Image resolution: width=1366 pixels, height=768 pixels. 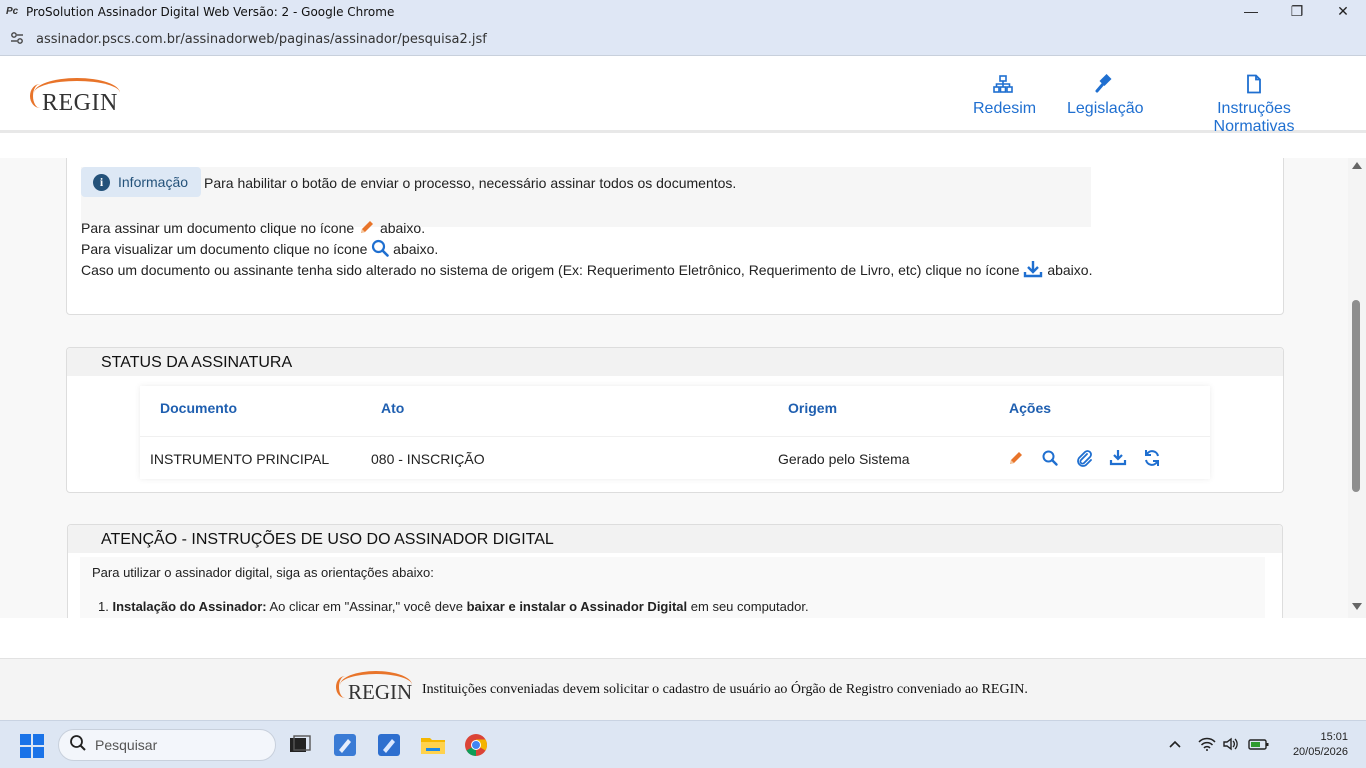 I want to click on view-instruction-end: abaixo., so click(x=416, y=249).